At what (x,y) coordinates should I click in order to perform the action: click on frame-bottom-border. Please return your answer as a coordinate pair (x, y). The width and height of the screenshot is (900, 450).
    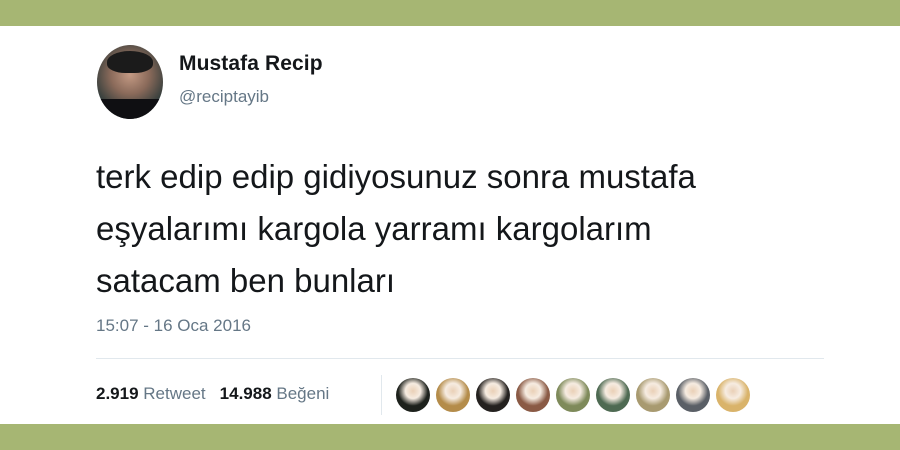
    Looking at the image, I should click on (450, 437).